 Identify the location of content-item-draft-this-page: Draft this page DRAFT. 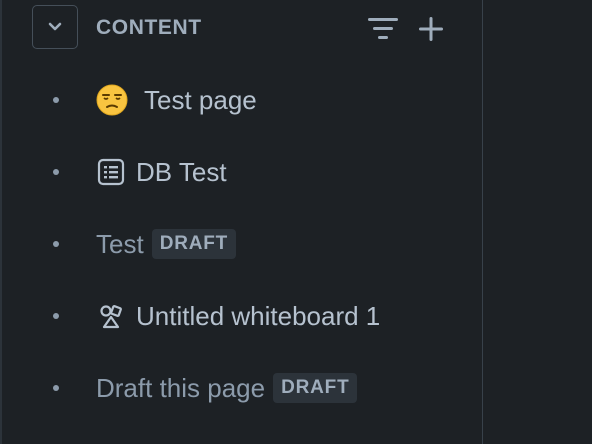
(241, 388).